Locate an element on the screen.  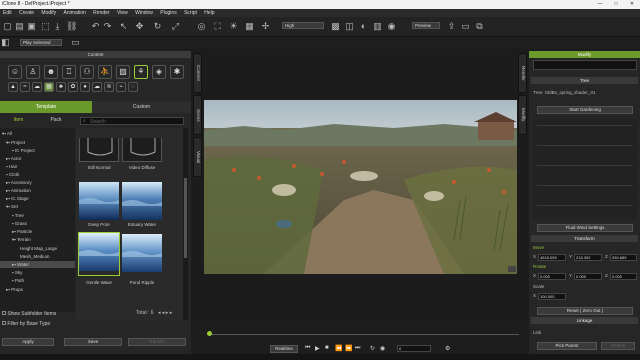
plugin-icon: ⧉ is located at coordinates (479, 26).